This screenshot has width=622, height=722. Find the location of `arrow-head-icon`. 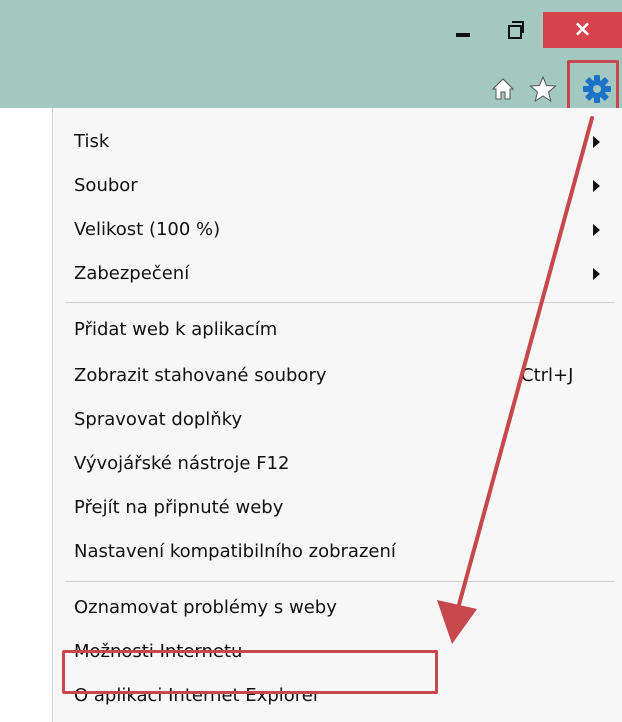

arrow-head-icon is located at coordinates (457, 622).